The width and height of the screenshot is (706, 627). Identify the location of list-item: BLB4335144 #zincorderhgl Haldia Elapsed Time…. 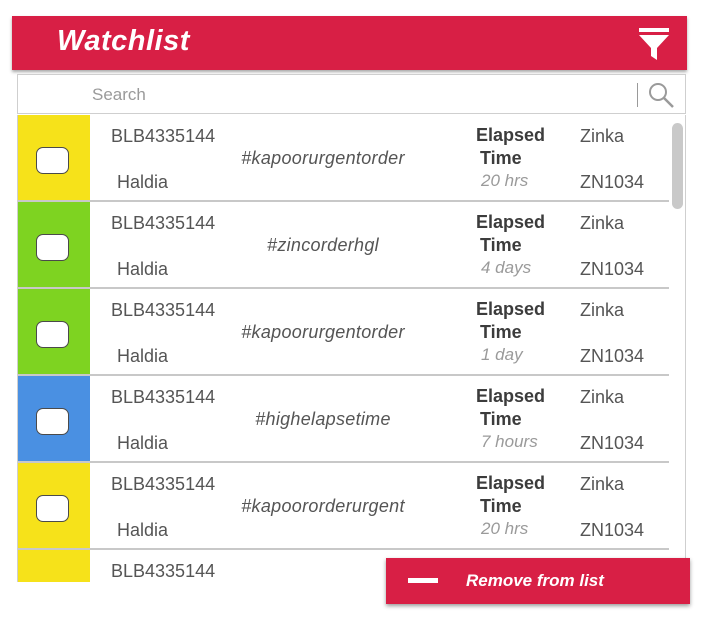
(343, 245).